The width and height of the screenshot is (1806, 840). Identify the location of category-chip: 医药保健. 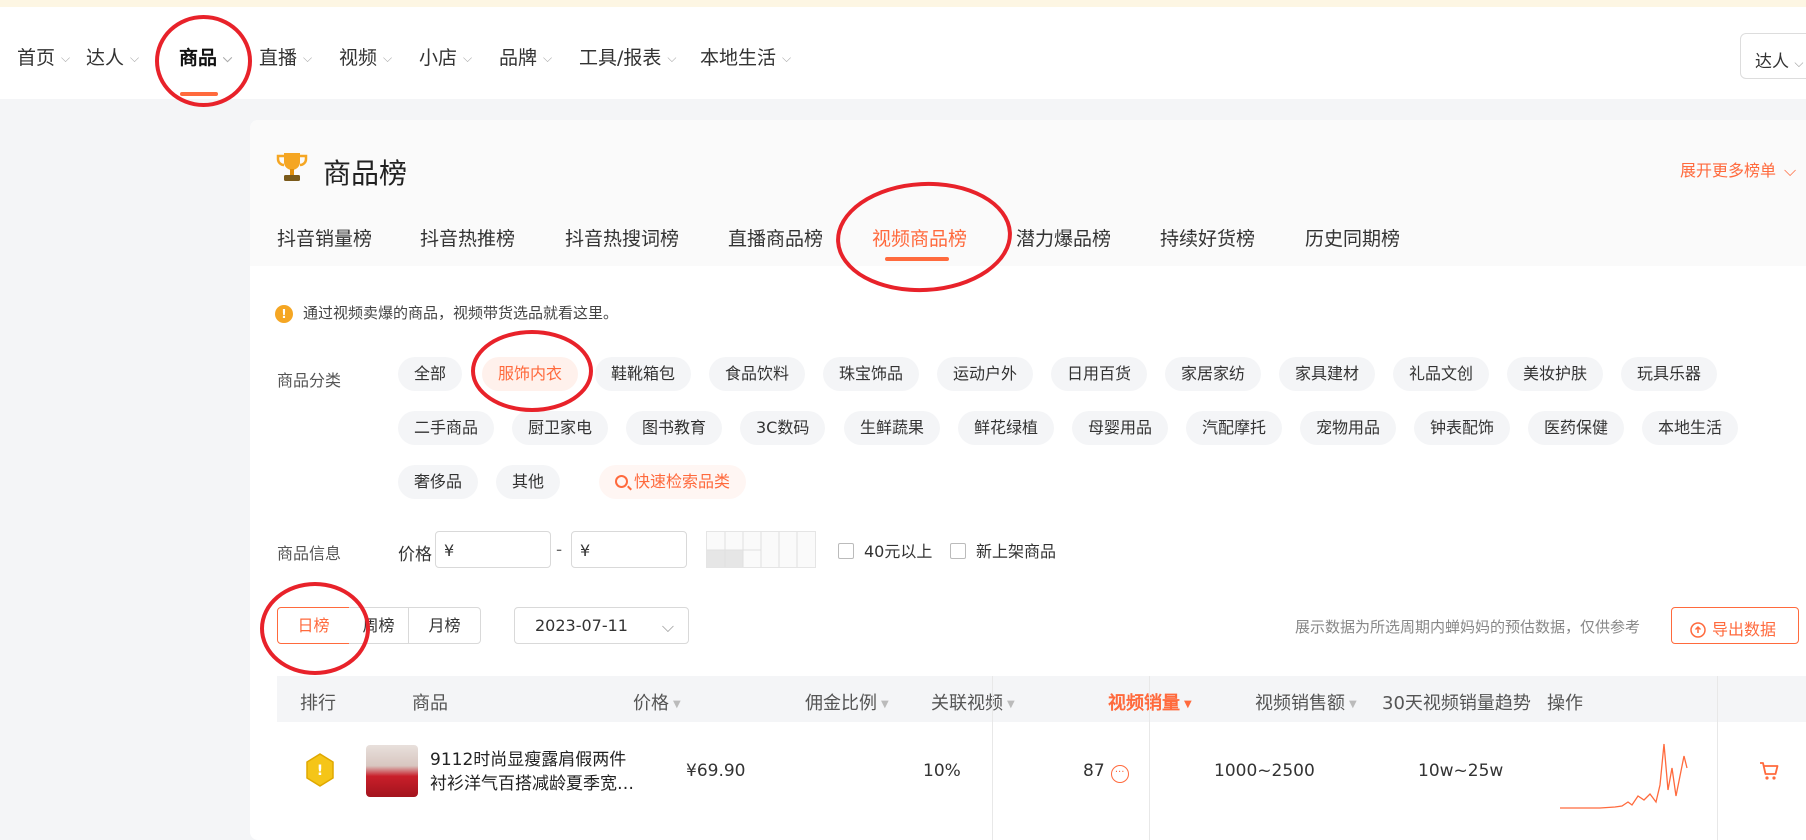
(1576, 428).